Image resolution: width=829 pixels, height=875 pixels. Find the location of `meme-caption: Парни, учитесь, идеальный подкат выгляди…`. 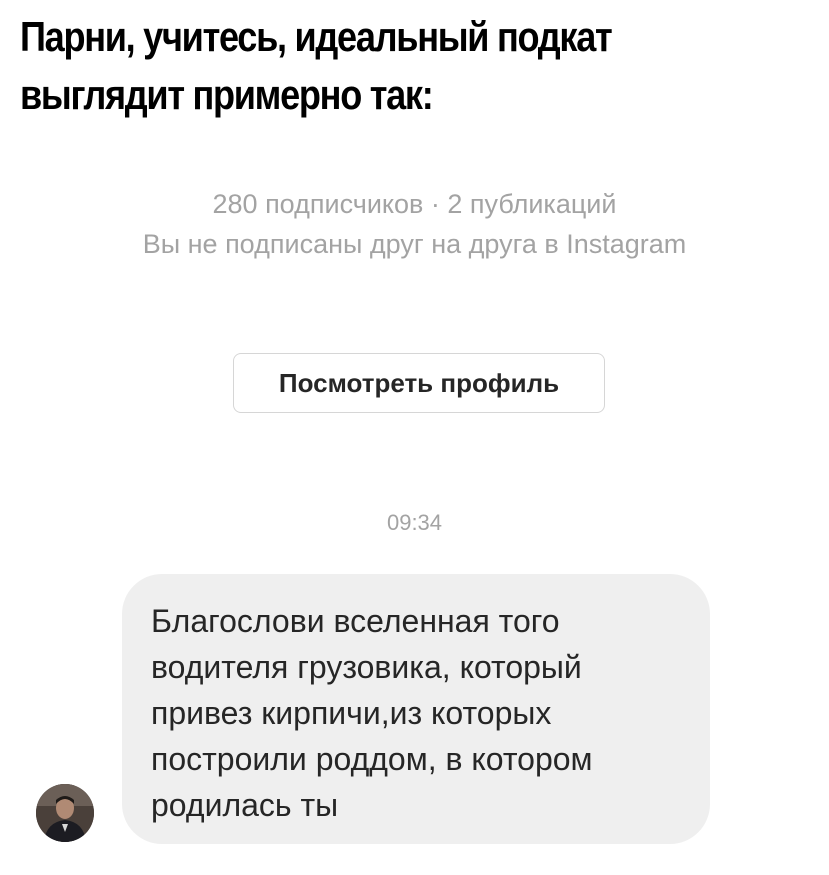

meme-caption: Парни, учитесь, идеальный подкат выгляди… is located at coordinates (364, 66).